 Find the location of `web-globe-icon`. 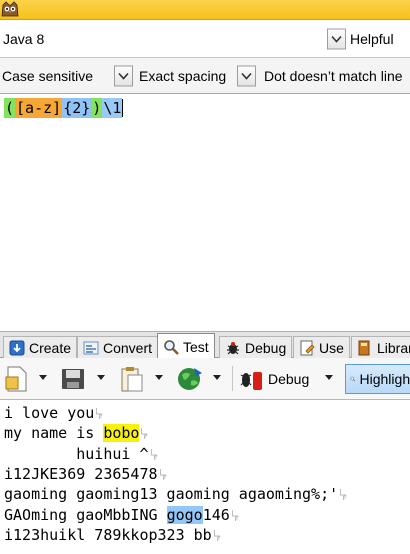

web-globe-icon is located at coordinates (190, 379).